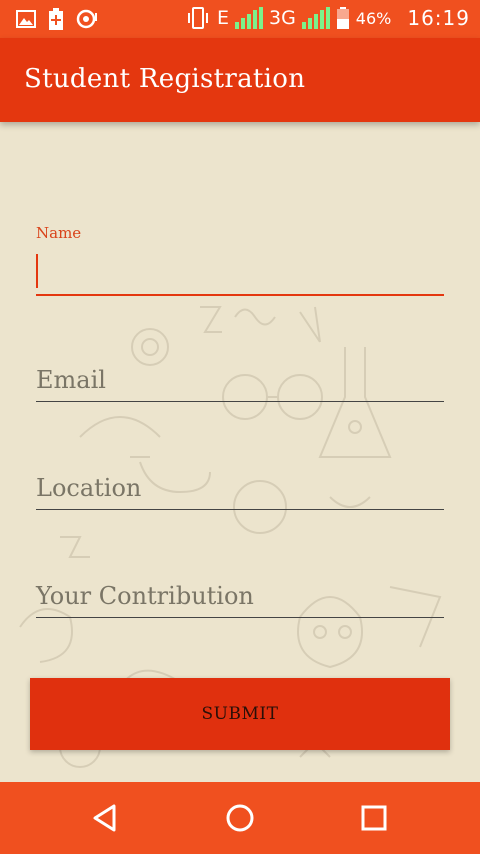  Describe the element at coordinates (59, 233) in the screenshot. I see `name-label: Name` at that location.